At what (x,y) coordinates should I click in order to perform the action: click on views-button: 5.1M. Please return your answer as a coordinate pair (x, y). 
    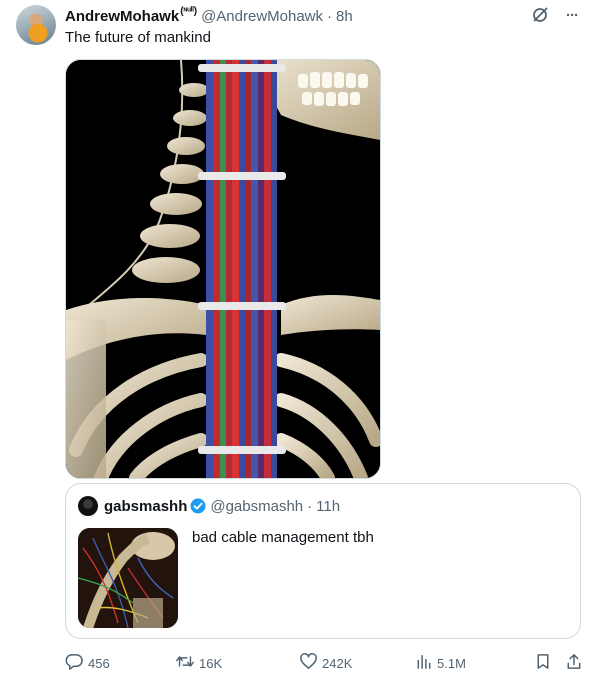
    Looking at the image, I should click on (440, 663).